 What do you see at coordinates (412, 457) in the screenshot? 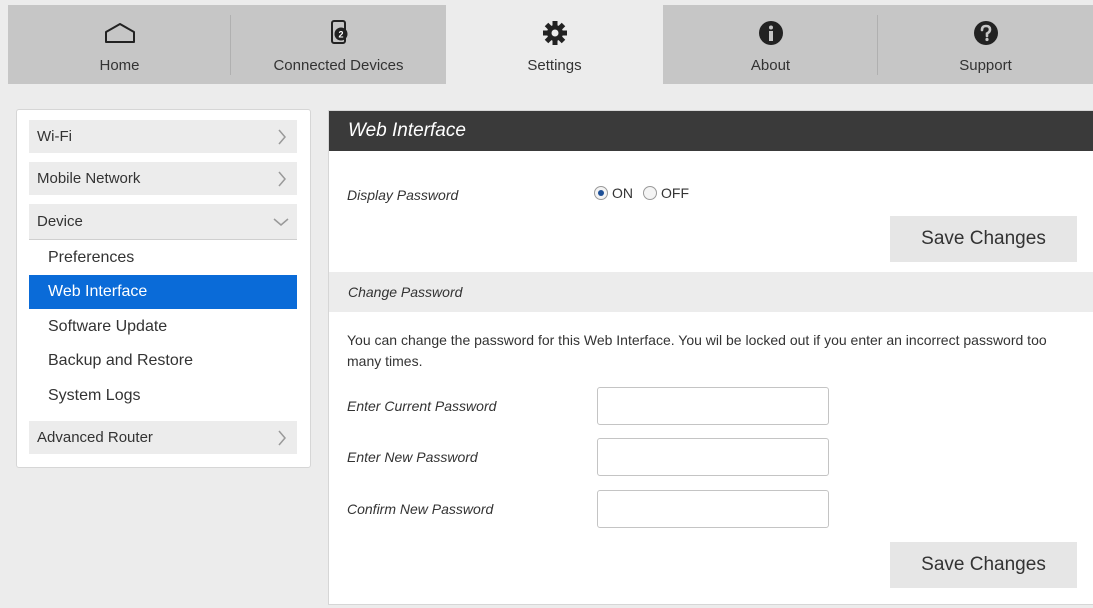
I see `new-password-label: Enter New Password` at bounding box center [412, 457].